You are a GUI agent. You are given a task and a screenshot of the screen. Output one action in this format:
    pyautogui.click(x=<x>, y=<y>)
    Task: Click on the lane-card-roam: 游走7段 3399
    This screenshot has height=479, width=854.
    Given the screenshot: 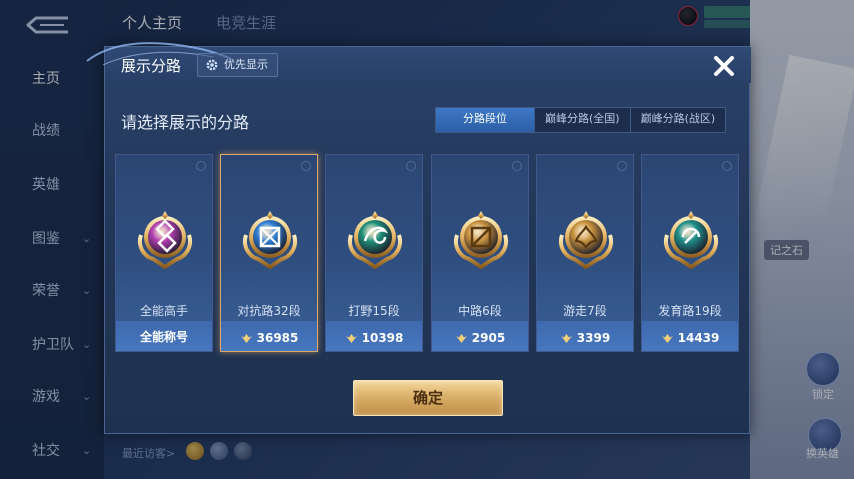 What is the action you would take?
    pyautogui.click(x=585, y=253)
    